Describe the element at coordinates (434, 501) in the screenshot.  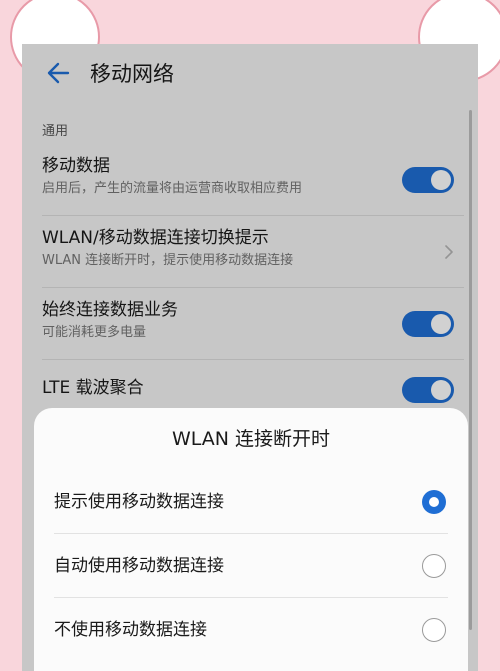
I see `radio-selected-icon` at that location.